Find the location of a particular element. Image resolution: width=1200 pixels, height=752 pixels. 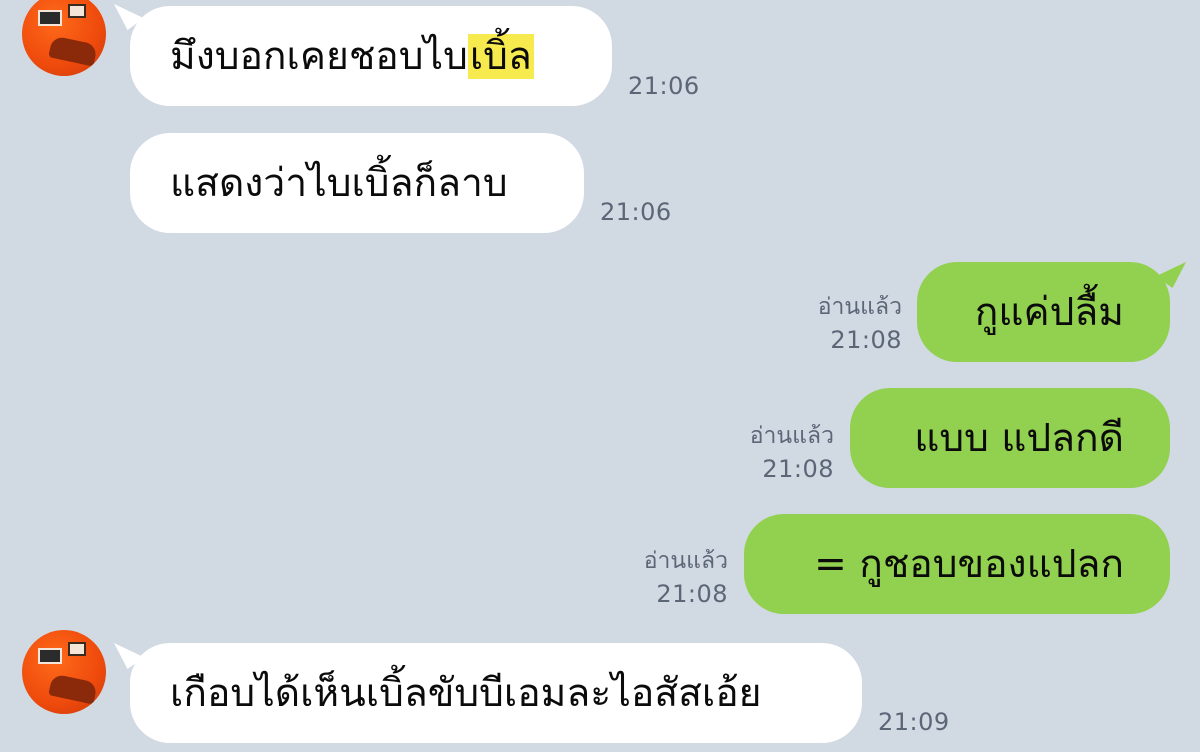

message-bubble-outgoing: = กูชอบของแปลก is located at coordinates (957, 564).